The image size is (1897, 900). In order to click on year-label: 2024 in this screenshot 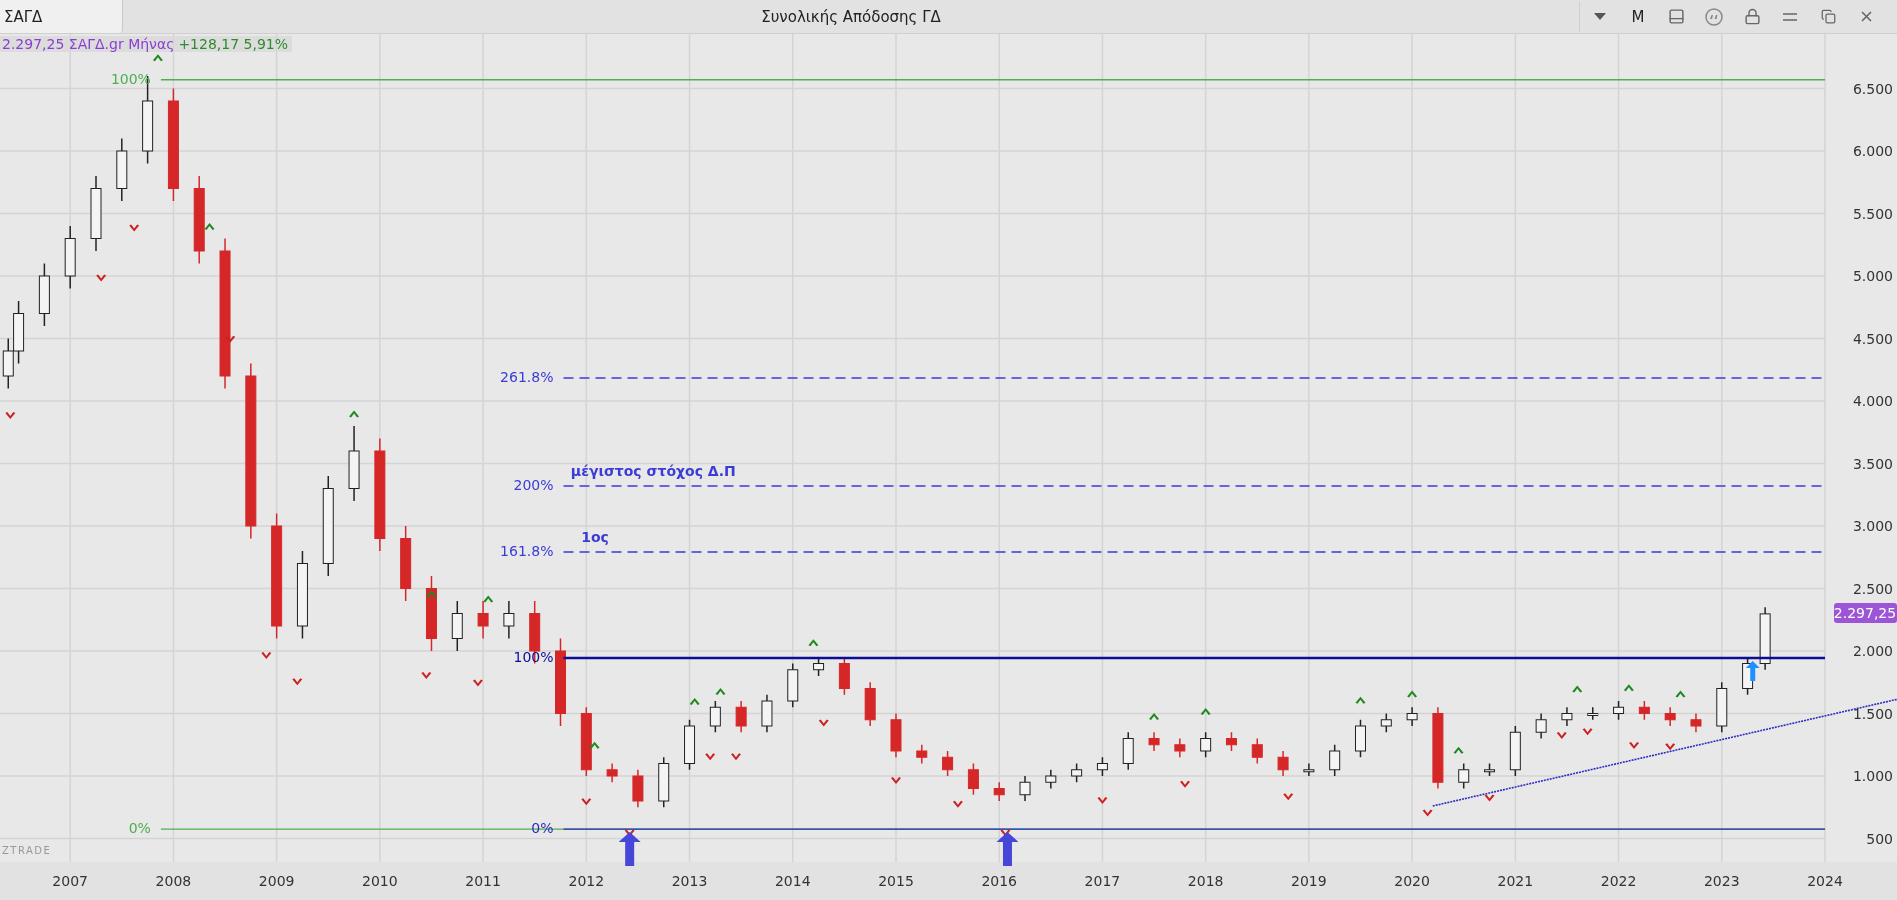, I will do `click(1825, 881)`.